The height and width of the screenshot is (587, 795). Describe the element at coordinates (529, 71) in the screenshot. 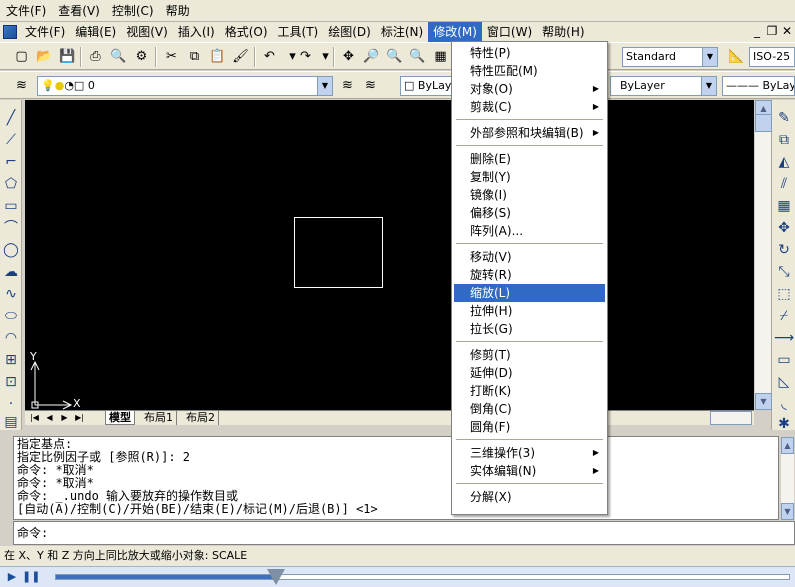

I see `modify-menu-item: 特性匹配(M)` at that location.